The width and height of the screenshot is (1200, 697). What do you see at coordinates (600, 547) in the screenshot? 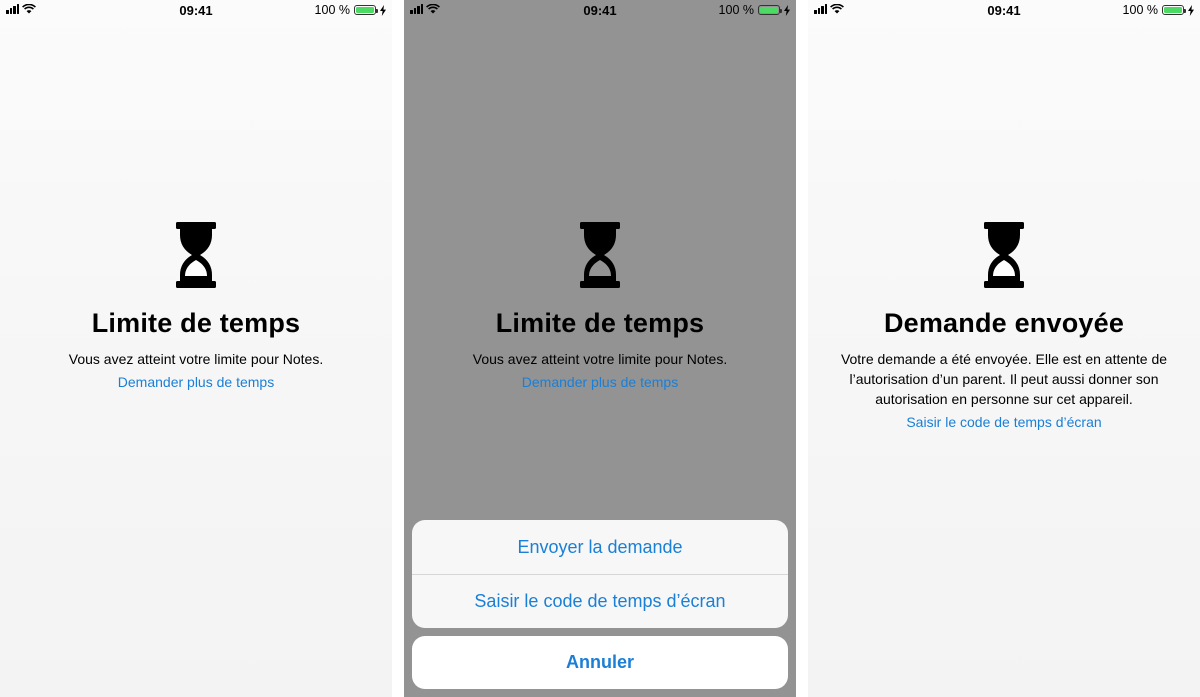
I see `send-request-button: Envoyer la demande` at bounding box center [600, 547].